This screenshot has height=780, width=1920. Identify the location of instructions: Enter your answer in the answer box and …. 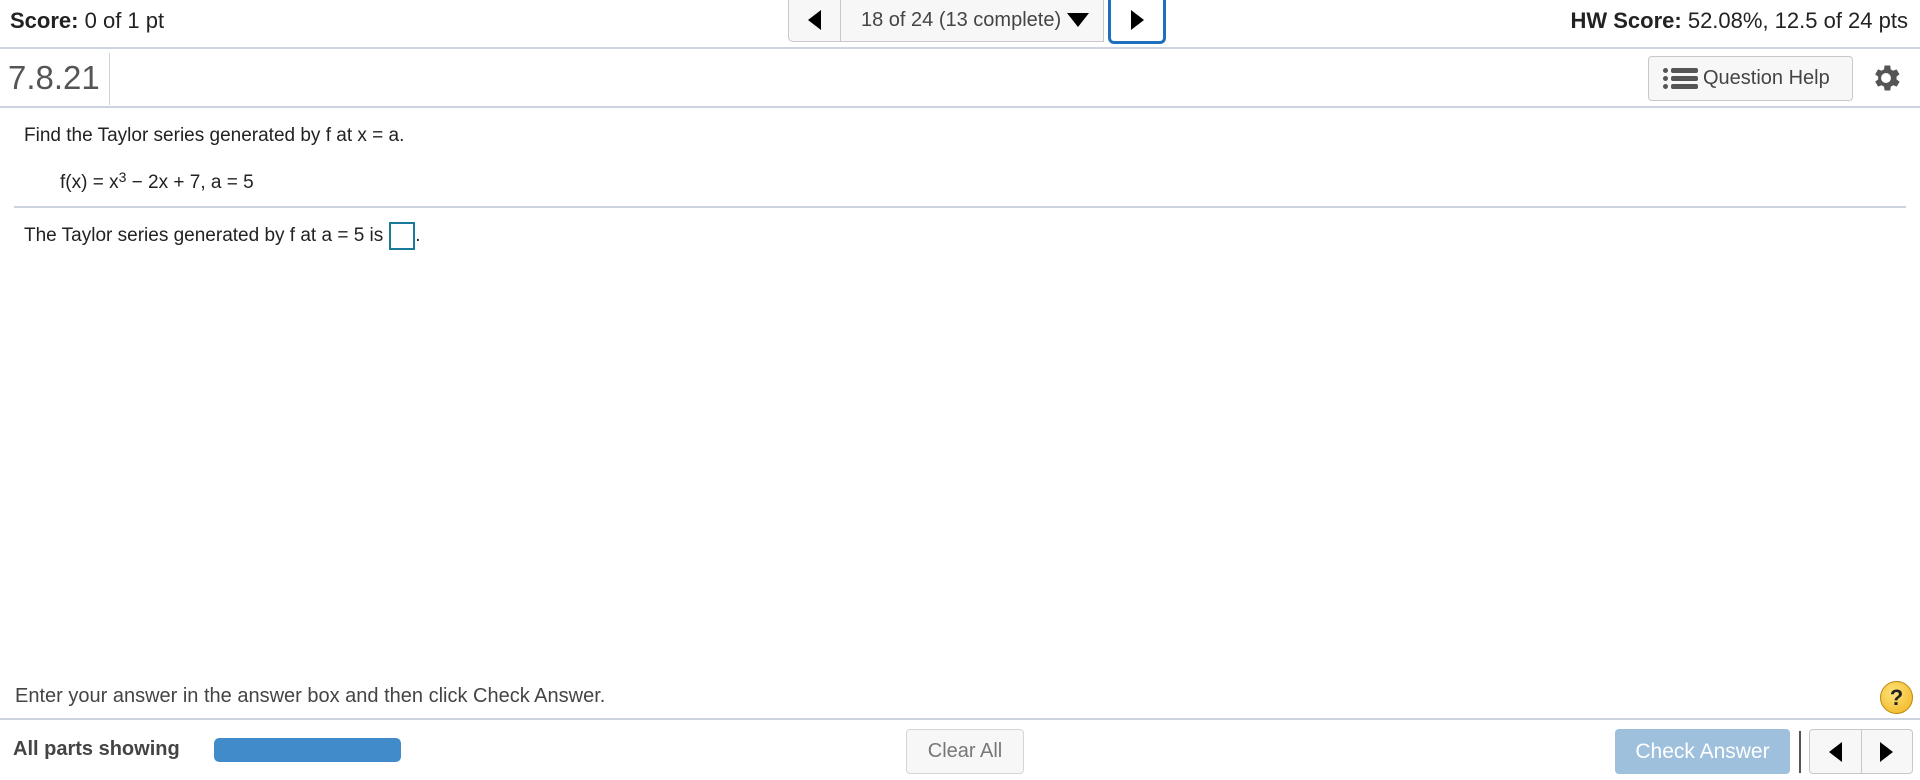
(310, 696).